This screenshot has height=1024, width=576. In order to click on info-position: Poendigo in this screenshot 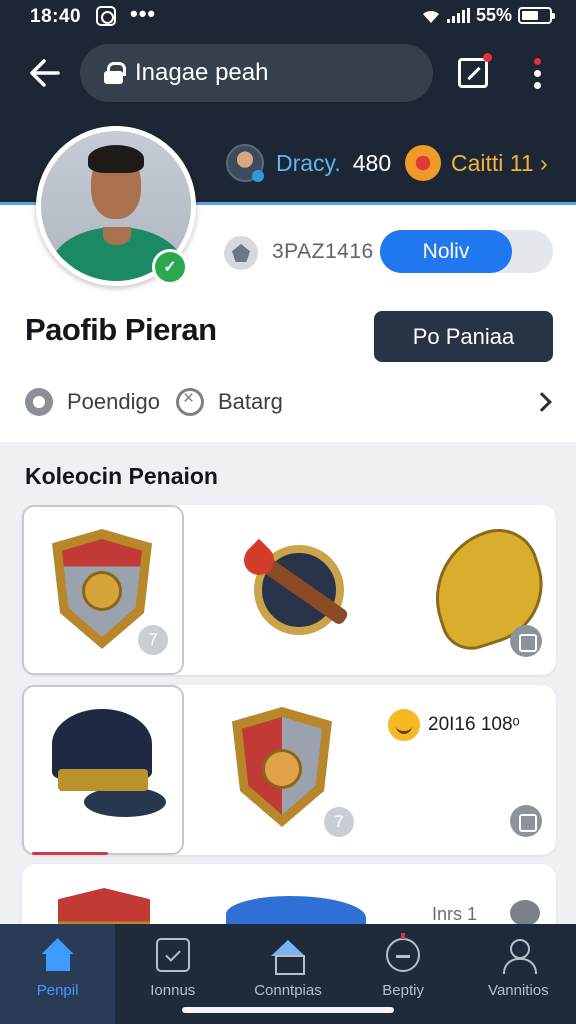, I will do `click(113, 401)`.